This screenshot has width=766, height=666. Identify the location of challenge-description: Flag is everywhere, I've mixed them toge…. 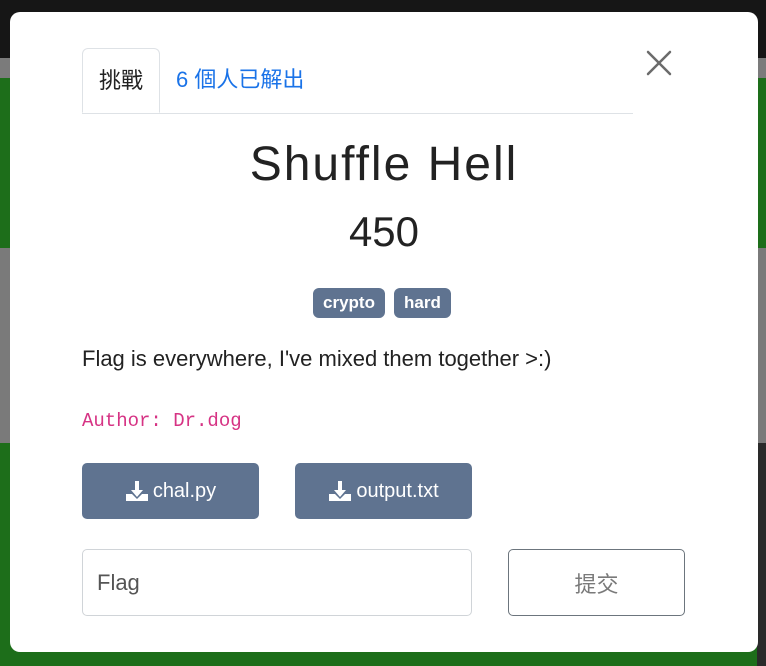
(317, 358).